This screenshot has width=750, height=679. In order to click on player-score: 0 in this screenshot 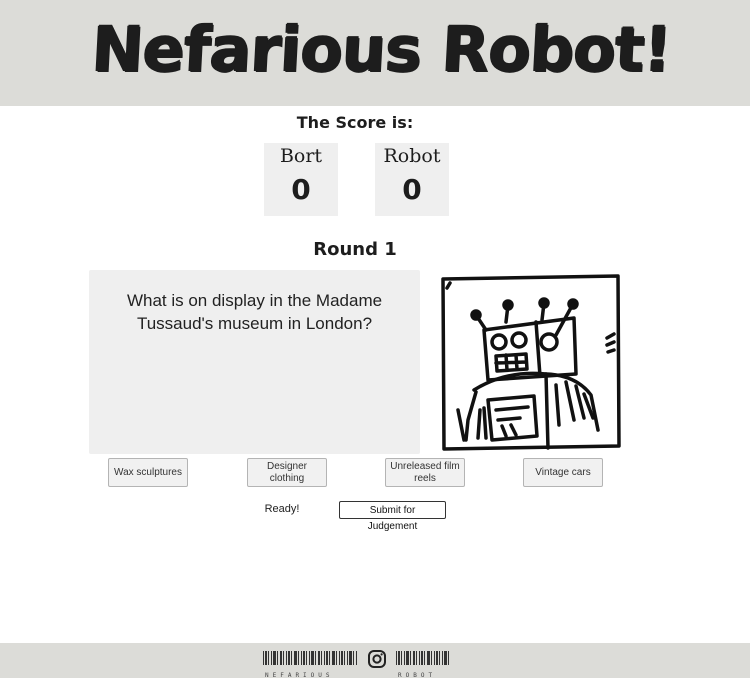, I will do `click(301, 189)`.